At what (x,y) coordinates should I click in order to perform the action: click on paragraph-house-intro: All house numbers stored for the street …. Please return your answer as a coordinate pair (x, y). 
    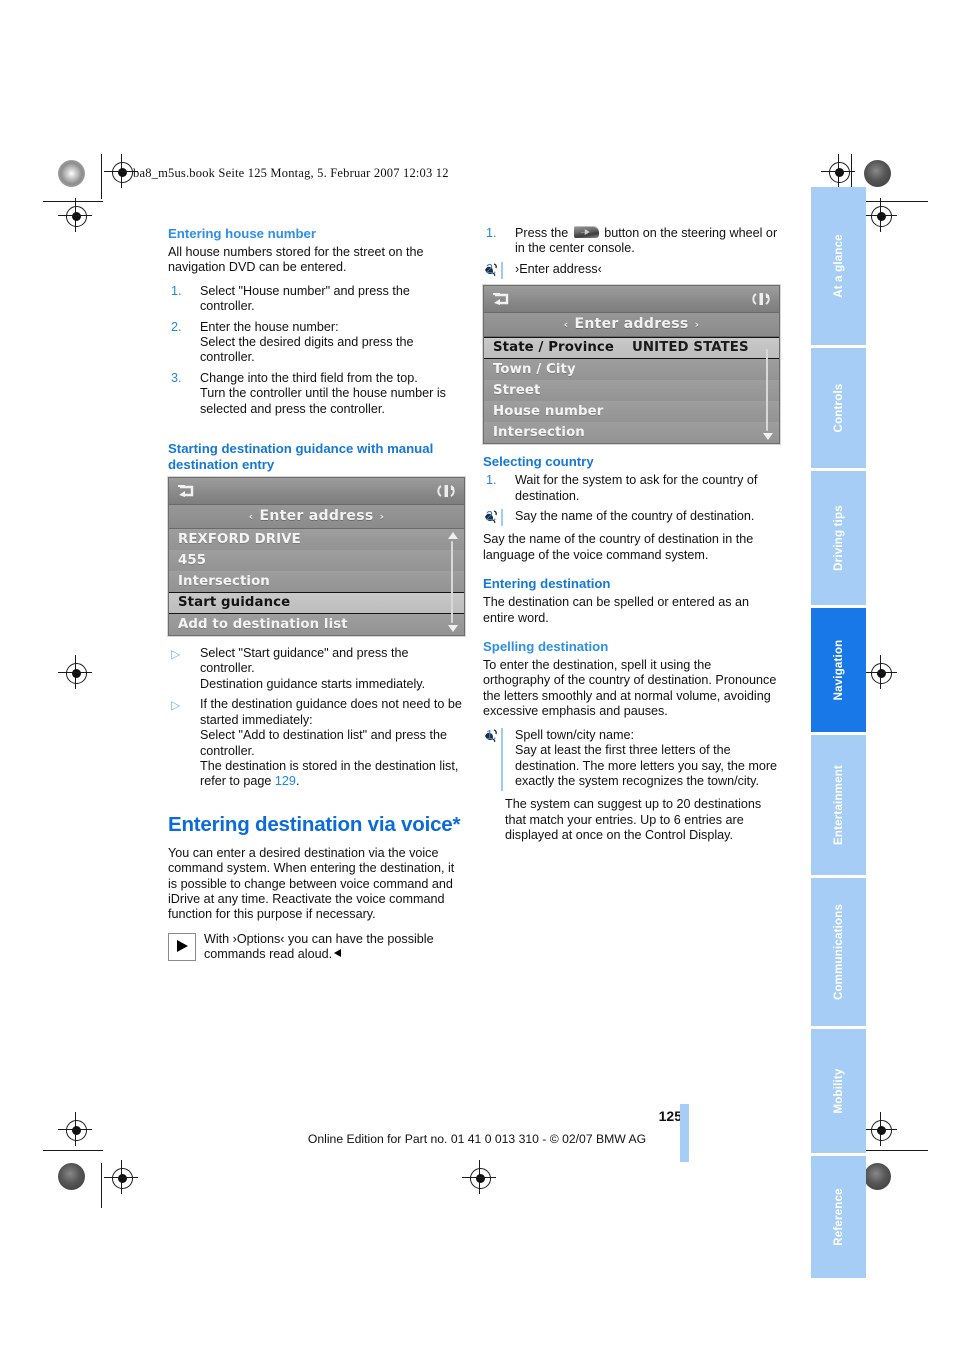
    Looking at the image, I should click on (296, 260).